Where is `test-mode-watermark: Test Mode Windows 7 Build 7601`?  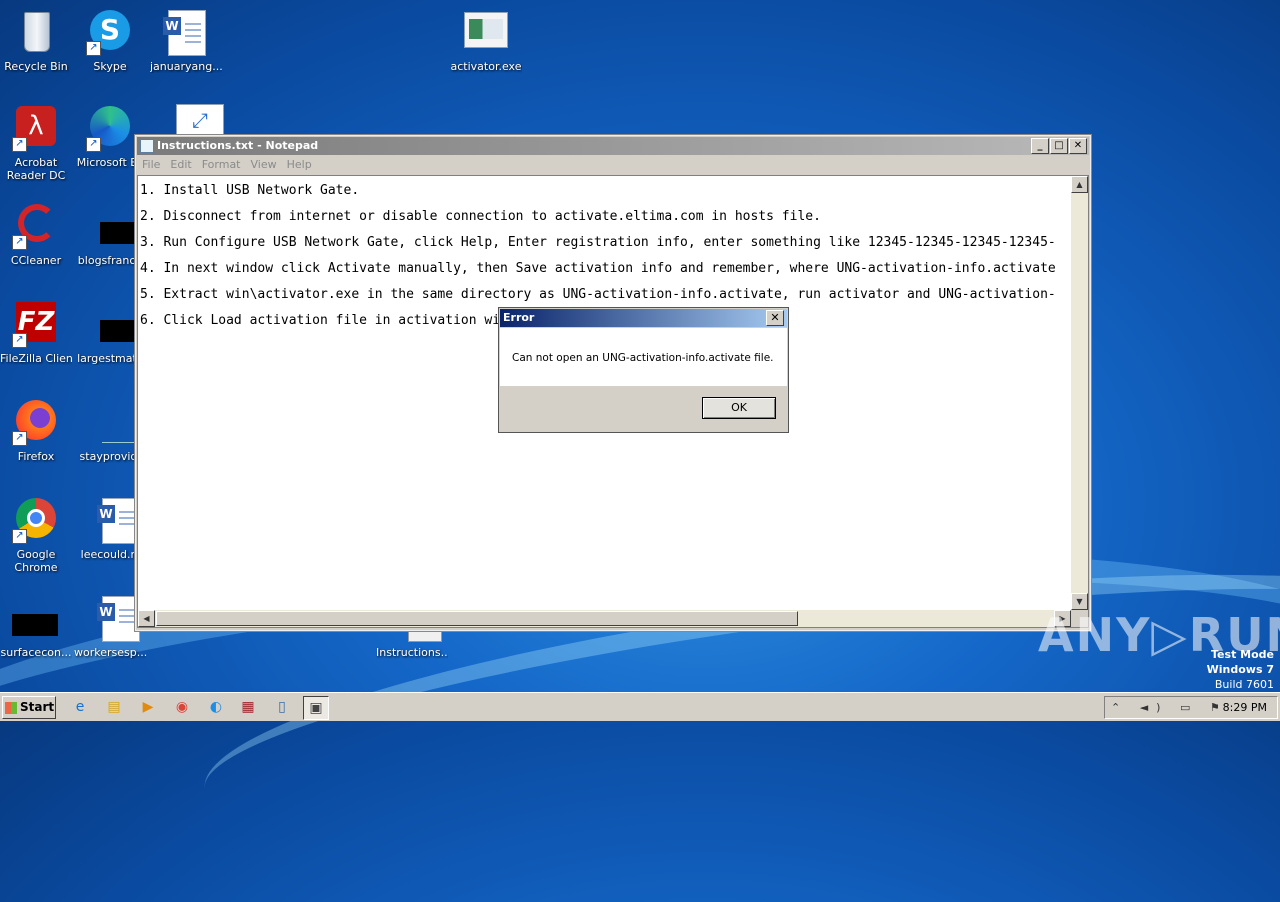
test-mode-watermark: Test Mode Windows 7 Build 7601 is located at coordinates (1240, 669).